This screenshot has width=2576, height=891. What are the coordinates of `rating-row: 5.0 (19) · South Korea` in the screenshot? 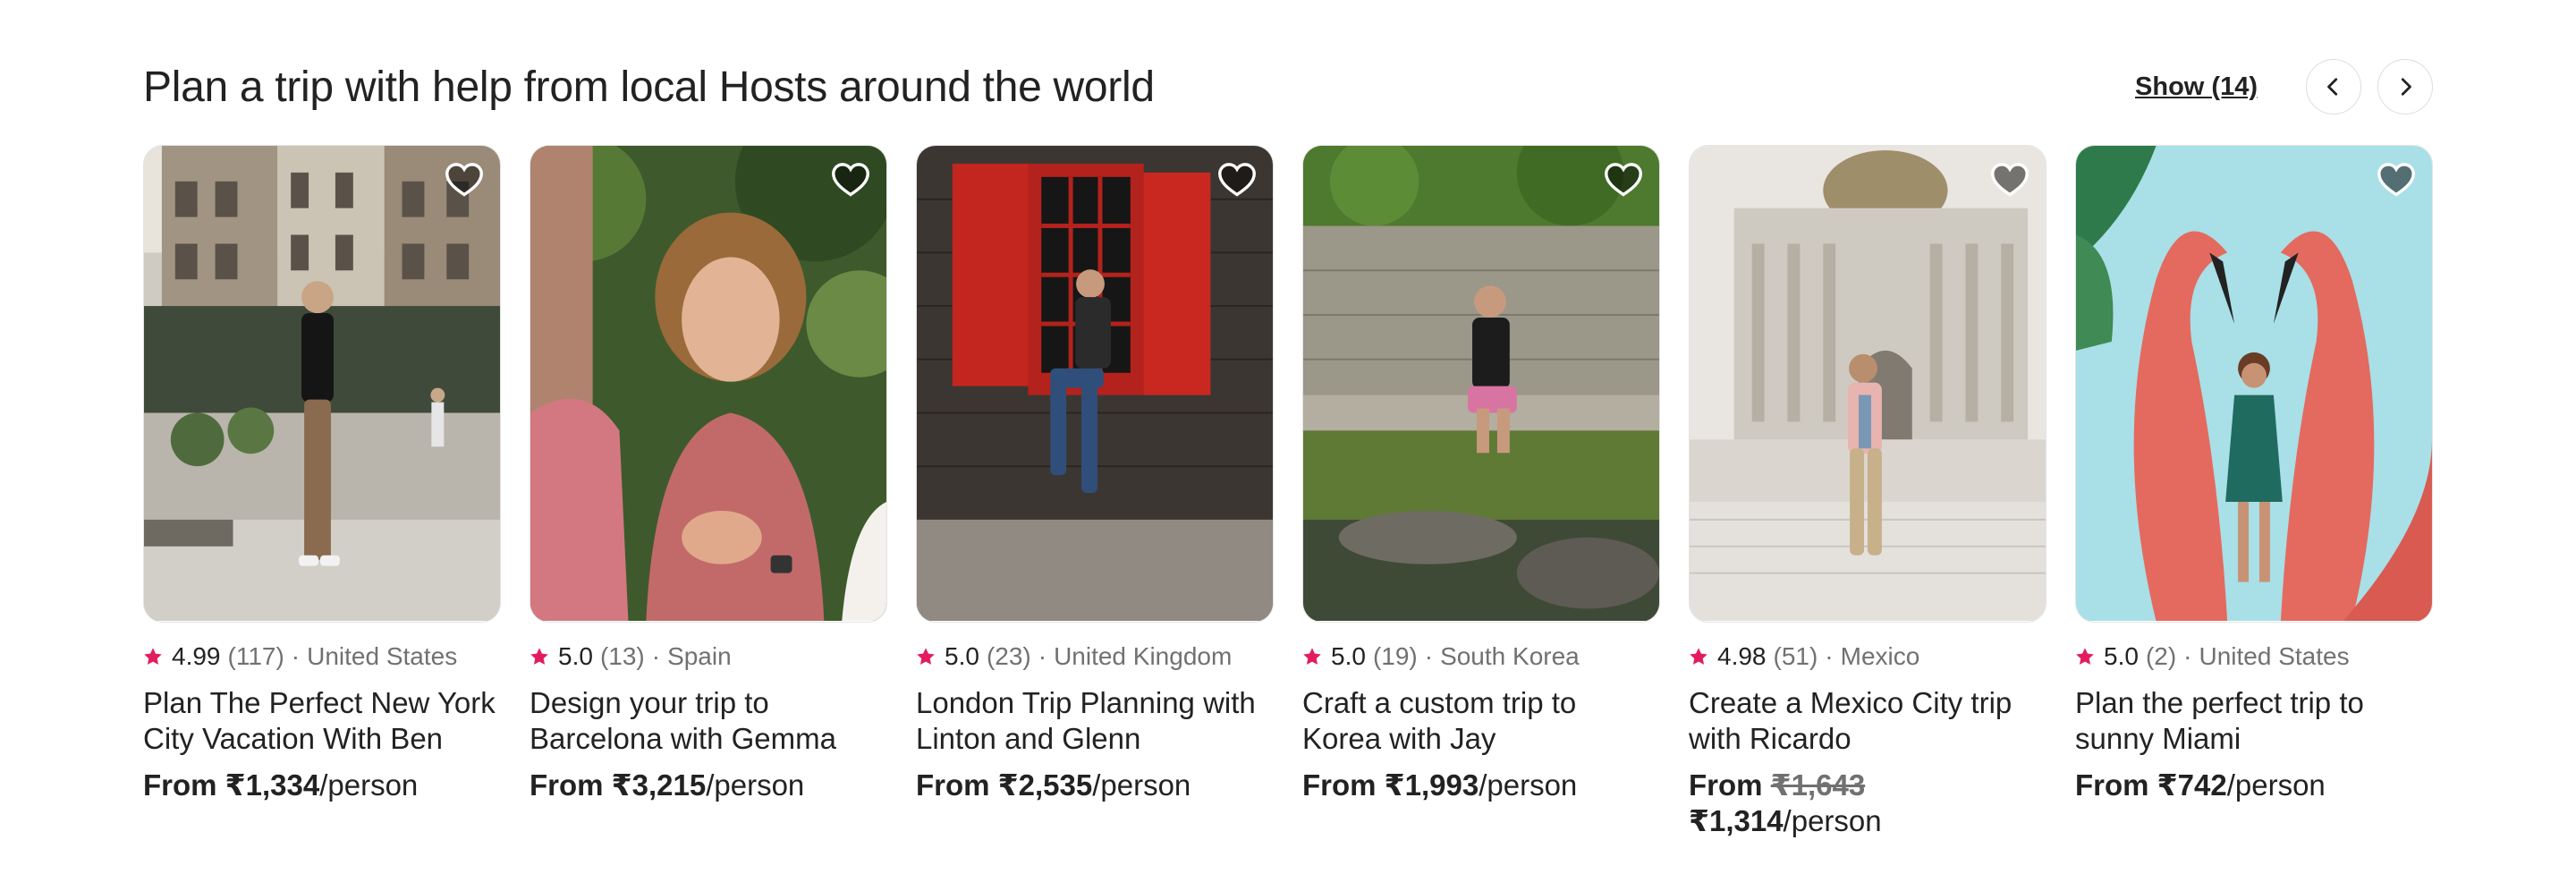 It's located at (1481, 657).